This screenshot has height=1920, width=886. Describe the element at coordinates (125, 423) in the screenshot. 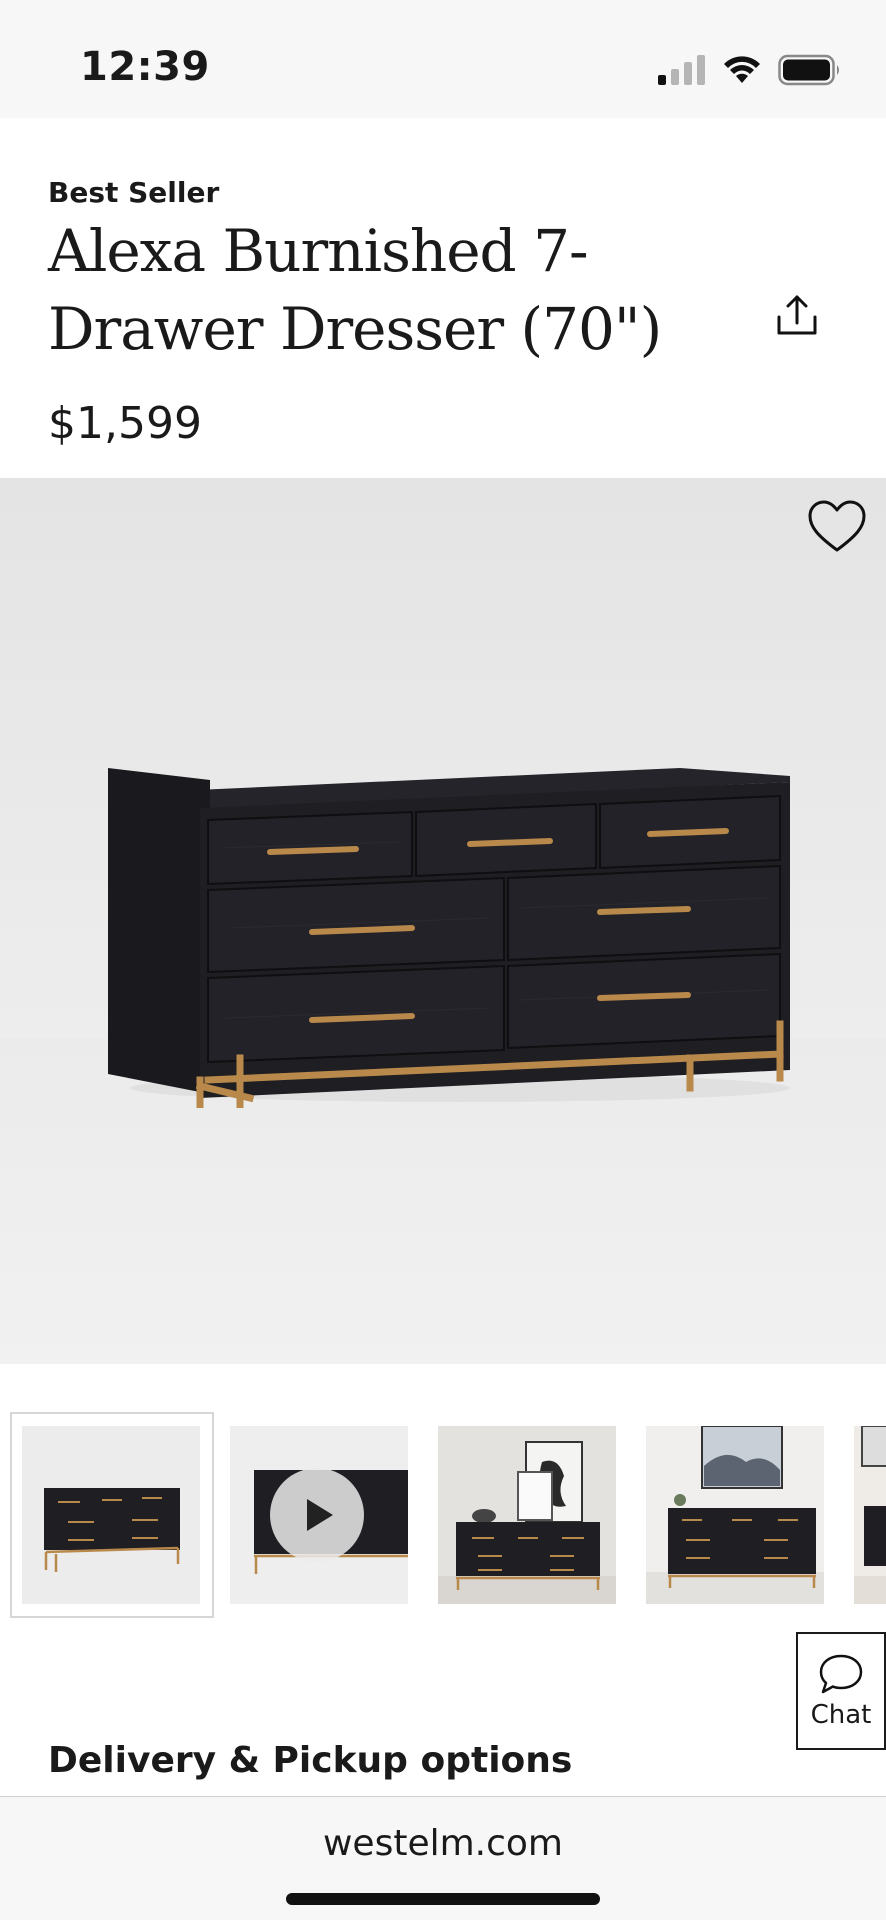

I see `product-price: $1,599` at that location.